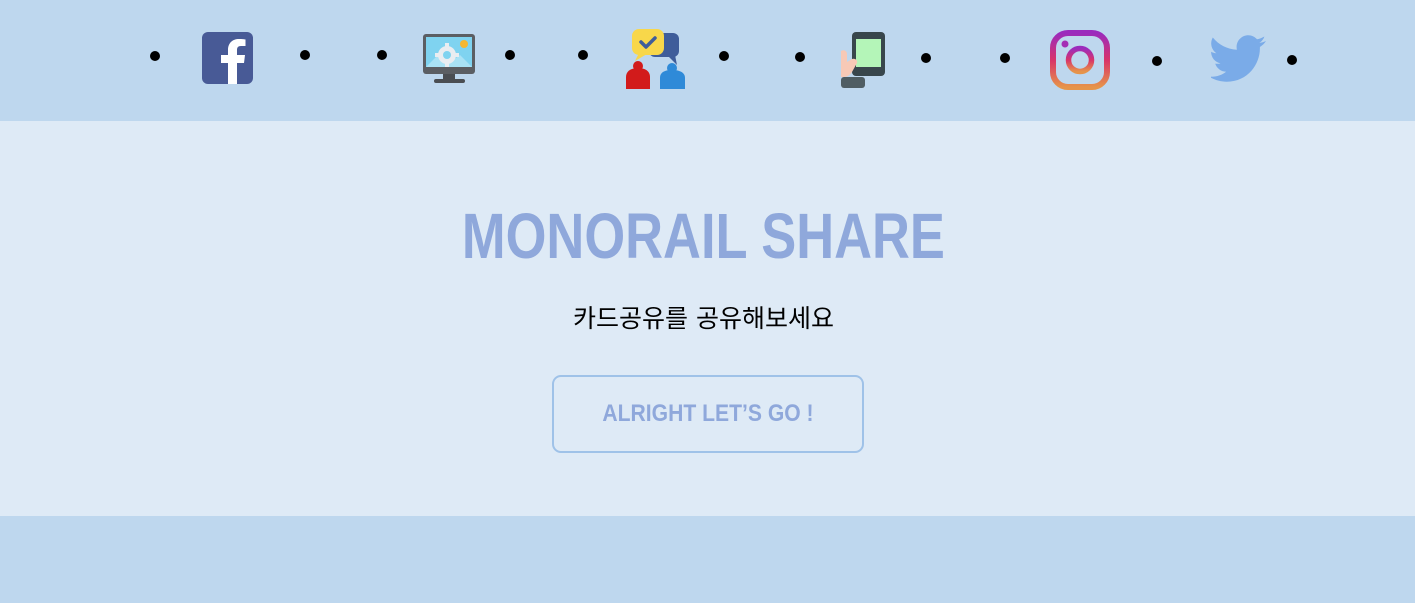 This screenshot has height=603, width=1415. Describe the element at coordinates (1080, 62) in the screenshot. I see `instagram-icon` at that location.